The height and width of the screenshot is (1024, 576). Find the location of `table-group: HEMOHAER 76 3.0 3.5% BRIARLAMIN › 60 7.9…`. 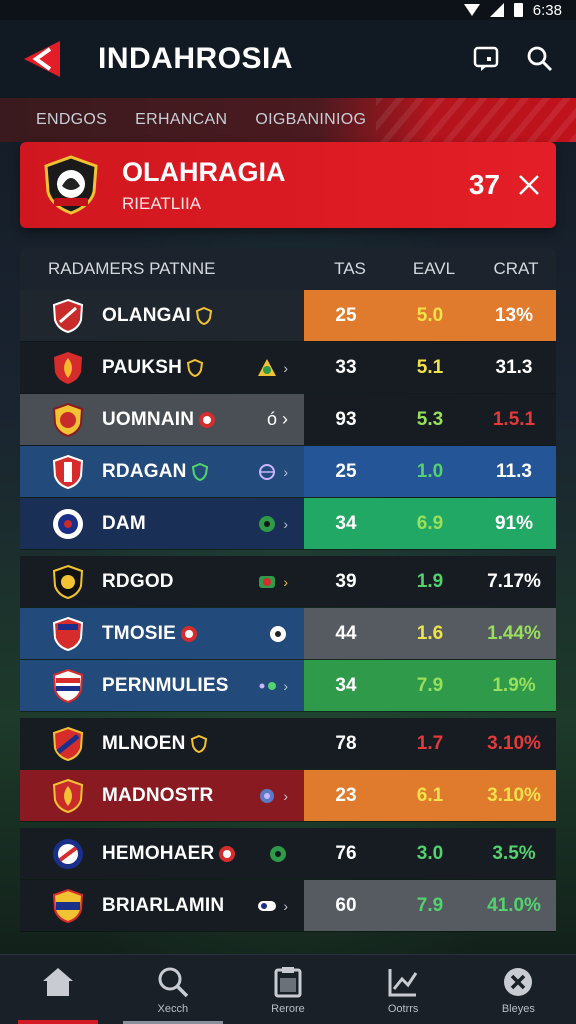

table-group: HEMOHAER 76 3.0 3.5% BRIARLAMIN › 60 7.9… is located at coordinates (288, 880).